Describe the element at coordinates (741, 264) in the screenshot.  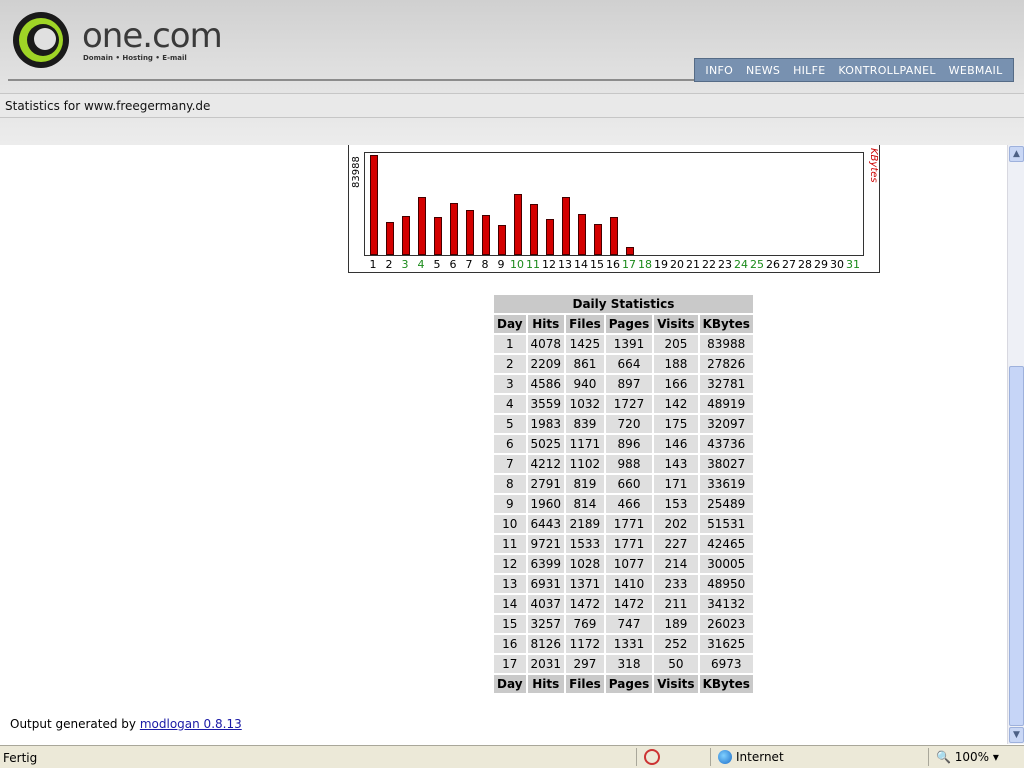
I see `chart-day-label: 24` at that location.